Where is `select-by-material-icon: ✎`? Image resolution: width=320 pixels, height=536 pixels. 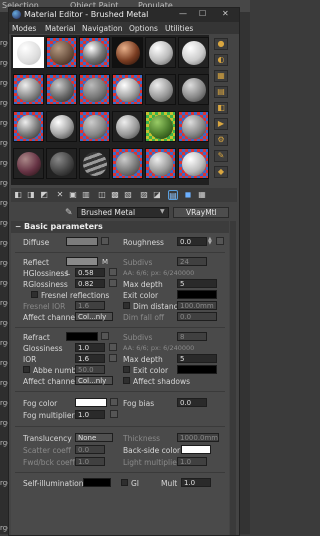 select-by-material-icon: ✎ is located at coordinates (221, 156).